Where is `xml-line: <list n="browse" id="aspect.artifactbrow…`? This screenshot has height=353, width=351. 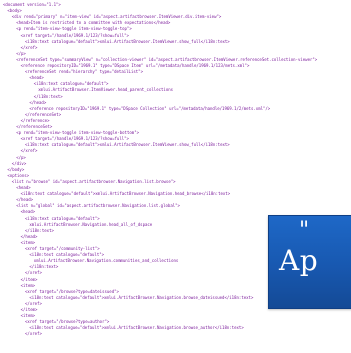 xml-line: <list n="browse" id="aspect.artifactbrow… is located at coordinates (93, 181).